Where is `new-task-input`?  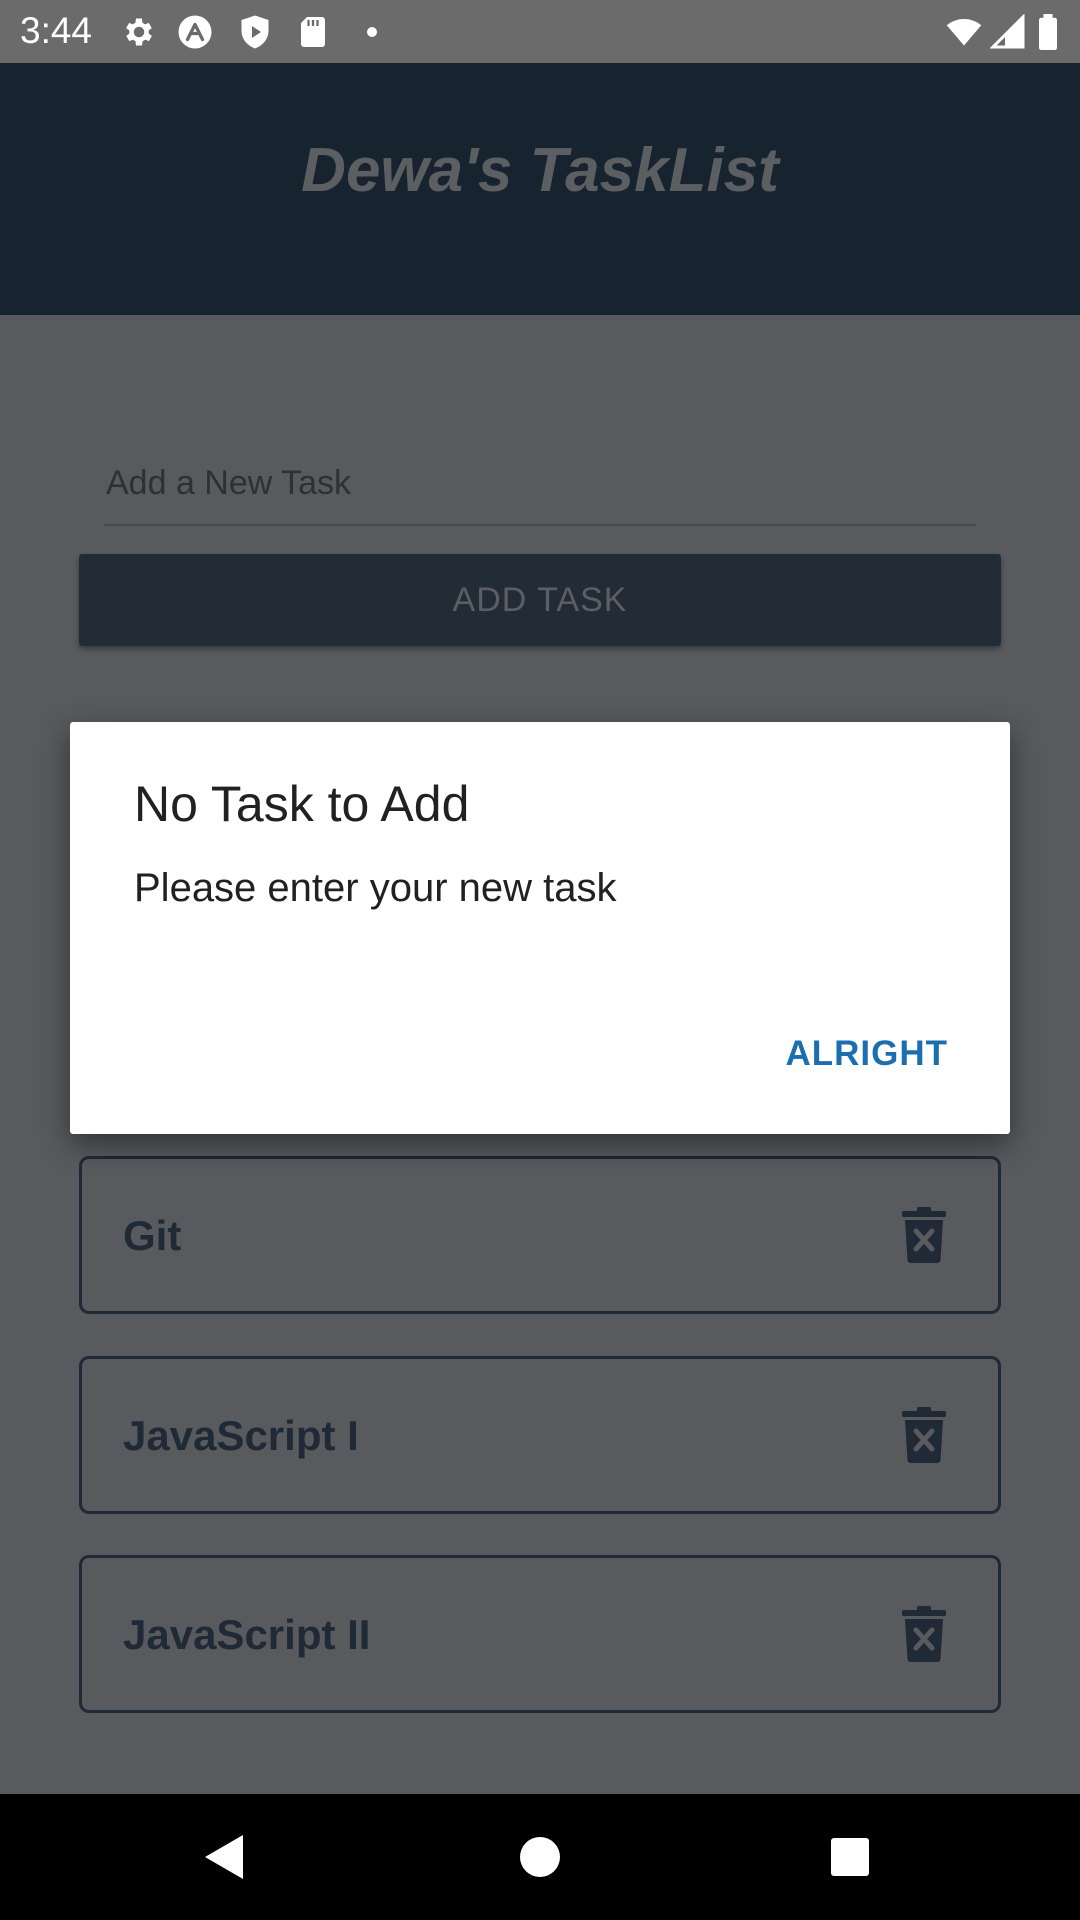 new-task-input is located at coordinates (540, 484).